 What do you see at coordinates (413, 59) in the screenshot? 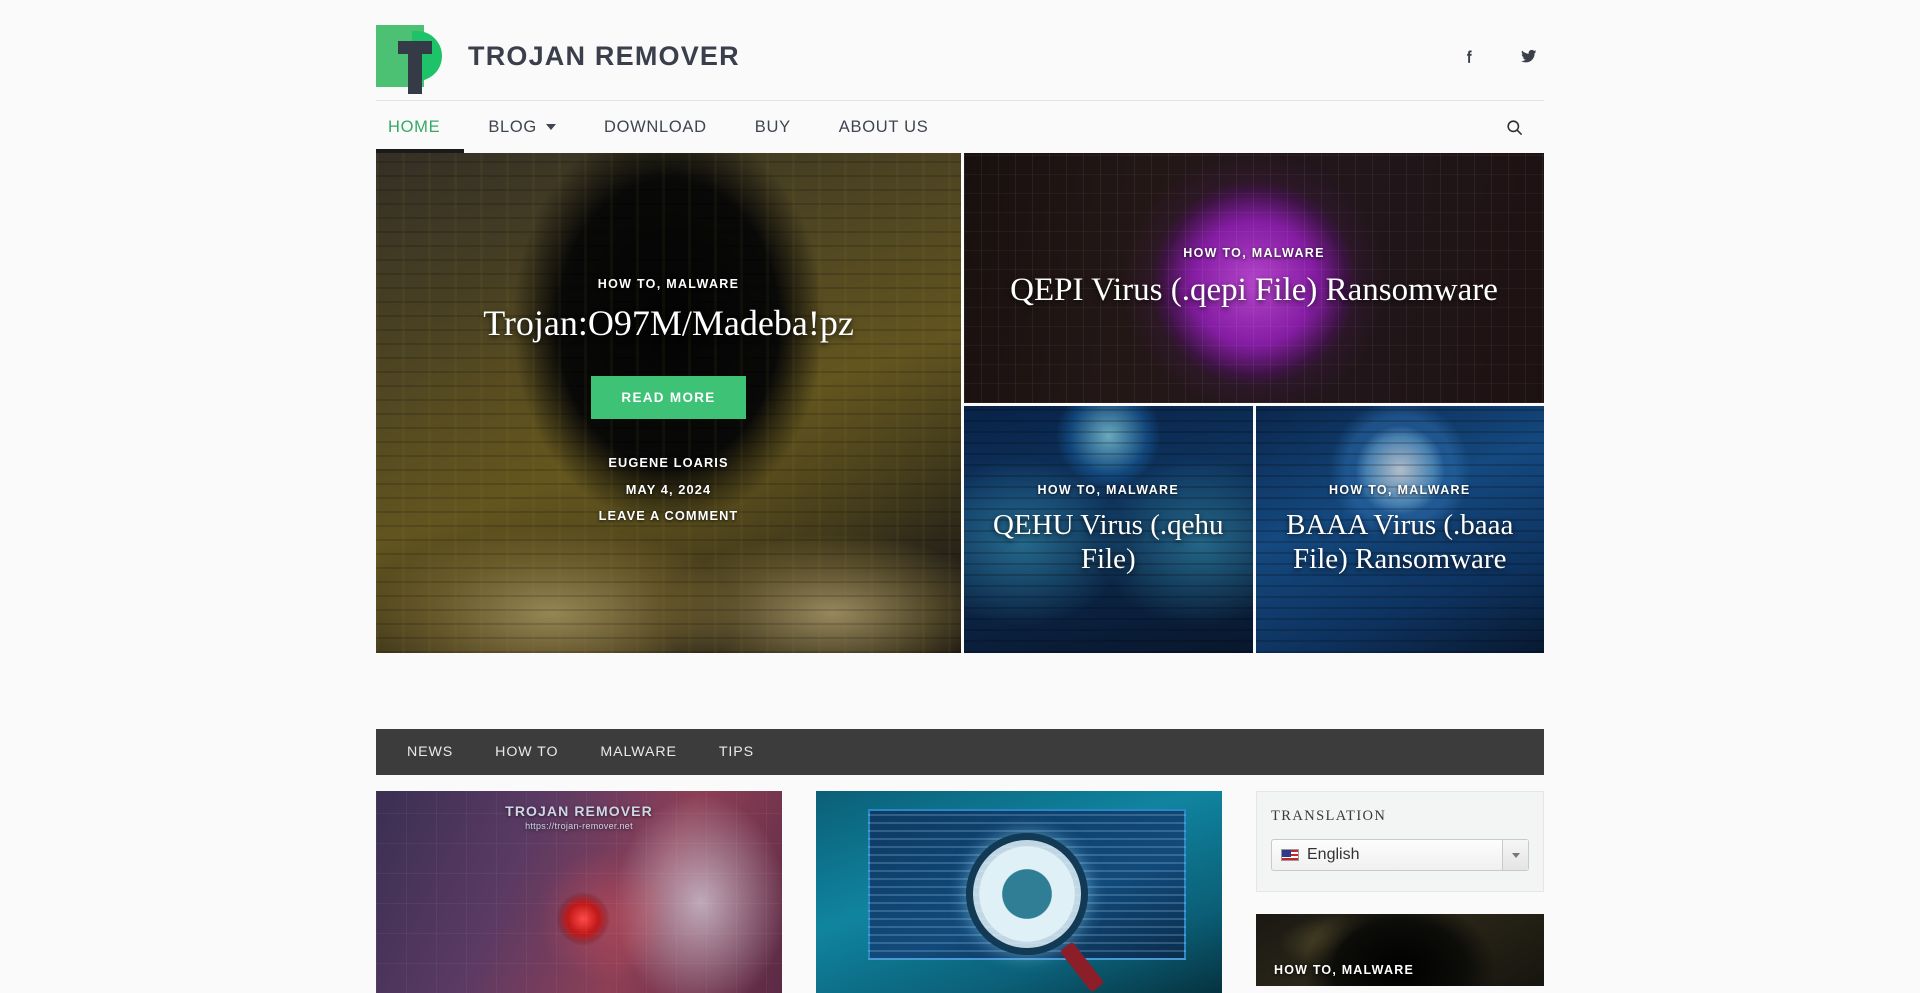
I see `trojan-remover-logo-icon` at bounding box center [413, 59].